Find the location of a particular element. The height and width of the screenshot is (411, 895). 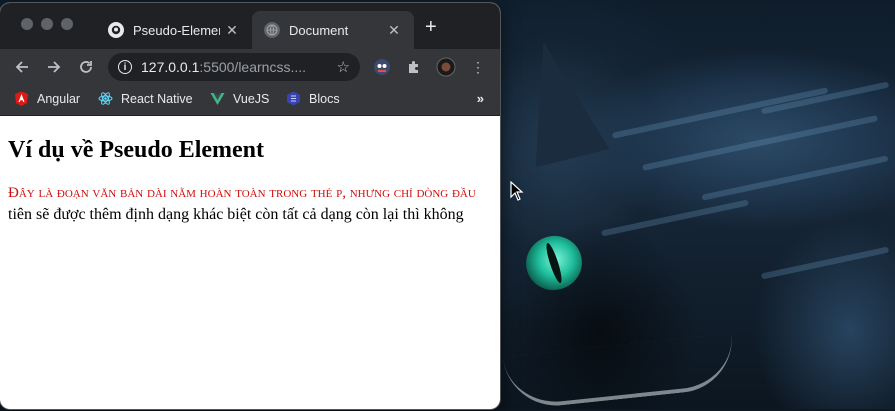

bookmarks-bar: Angular React Native VueJS Blocs » is located at coordinates (250, 100).